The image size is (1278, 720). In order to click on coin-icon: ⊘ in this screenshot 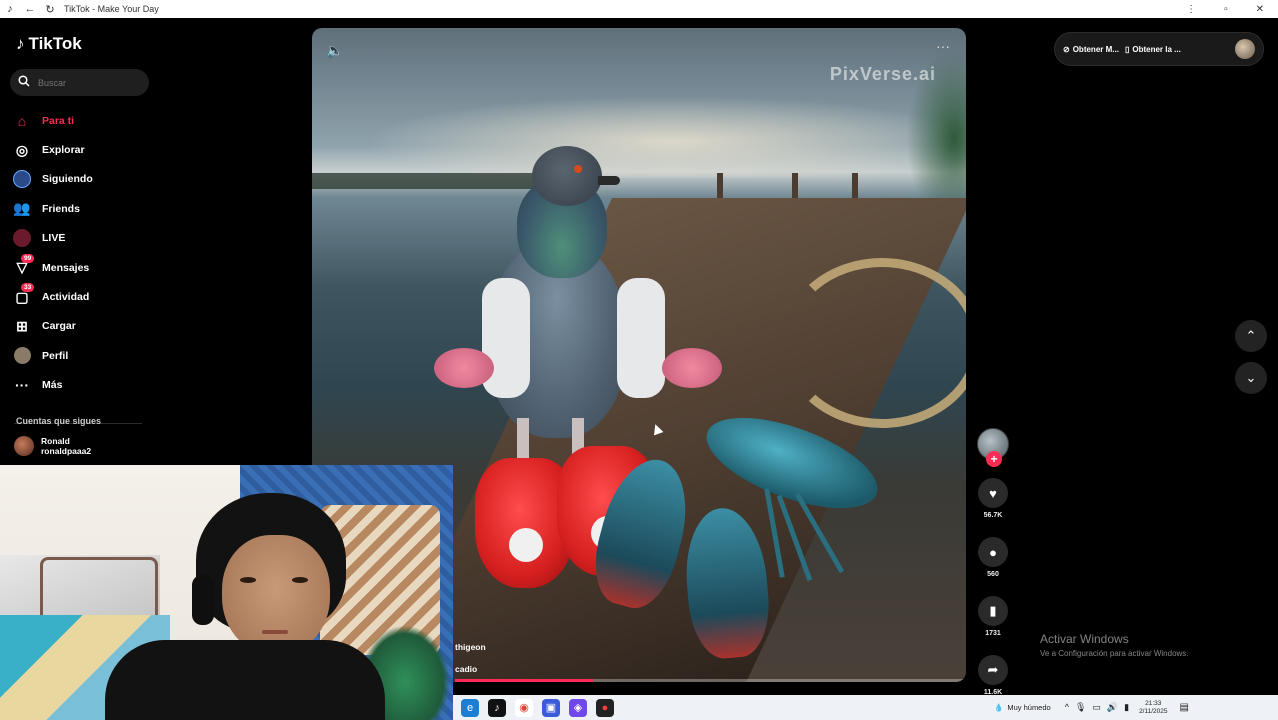, I will do `click(1066, 49)`.